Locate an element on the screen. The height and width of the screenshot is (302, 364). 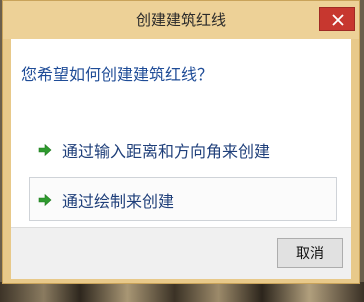
option-label: 通过输入距离和方向角来创建 is located at coordinates (166, 151).